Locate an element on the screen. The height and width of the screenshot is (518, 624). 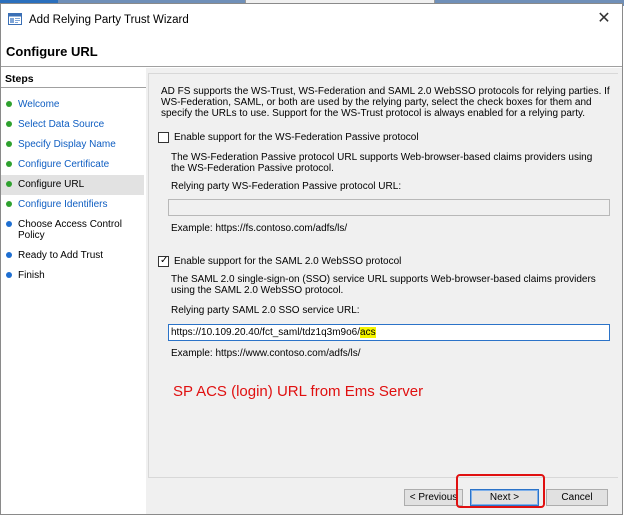
close-icon: ✕ is located at coordinates (604, 19).